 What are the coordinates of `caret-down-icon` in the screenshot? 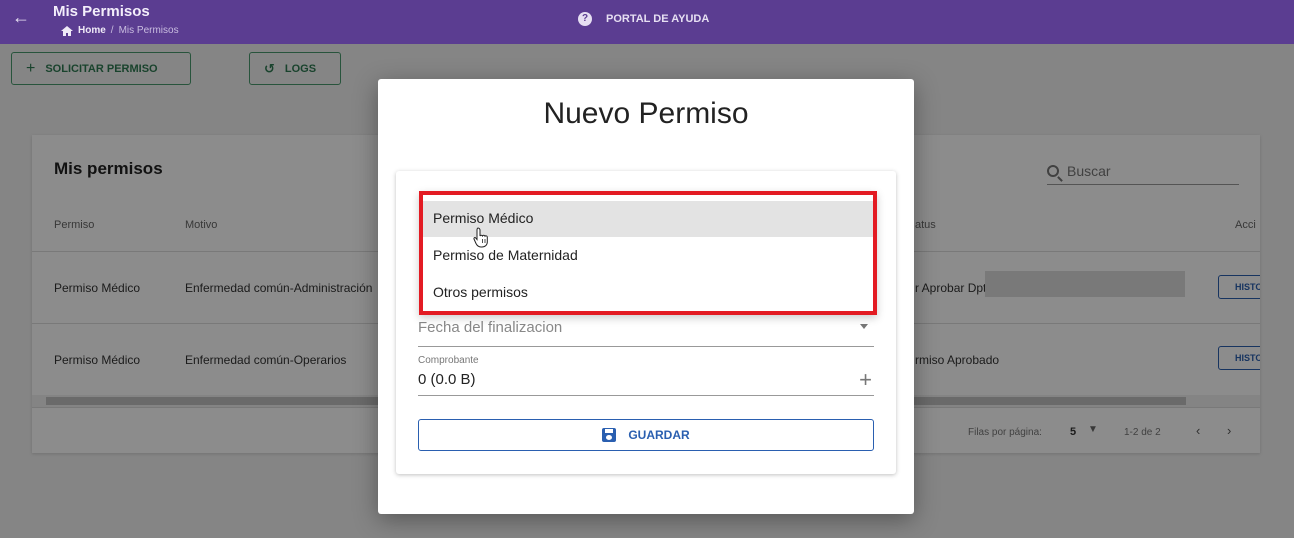 It's located at (864, 326).